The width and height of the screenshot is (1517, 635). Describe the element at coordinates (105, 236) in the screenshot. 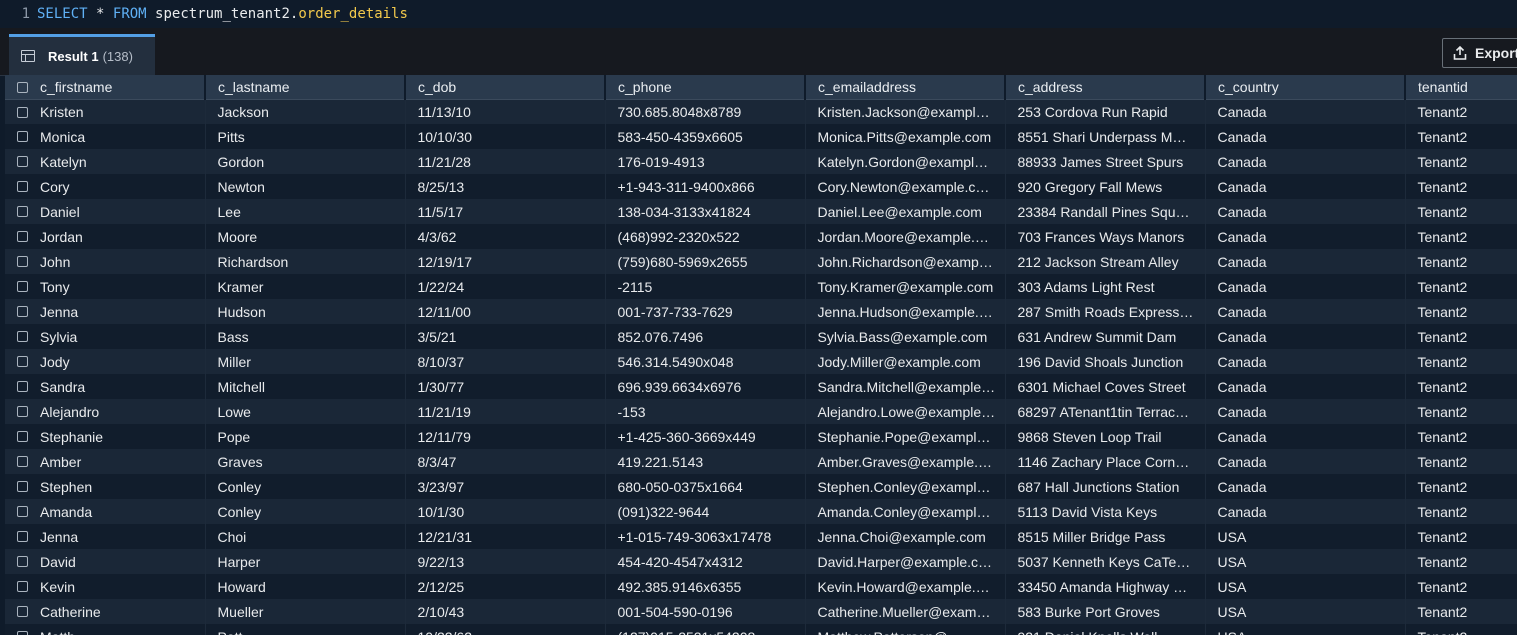

I see `table-cell-c_firstname: Jordan` at that location.